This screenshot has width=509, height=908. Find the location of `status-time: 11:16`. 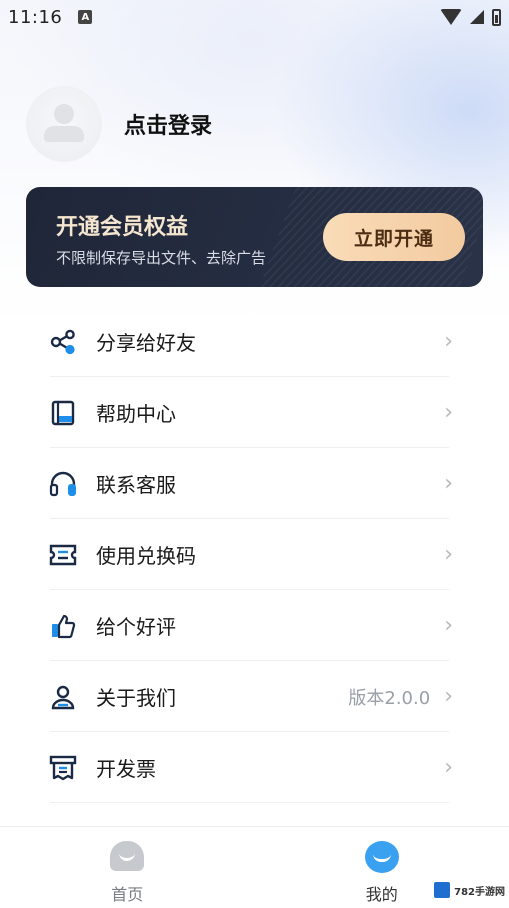

status-time: 11:16 is located at coordinates (35, 17).